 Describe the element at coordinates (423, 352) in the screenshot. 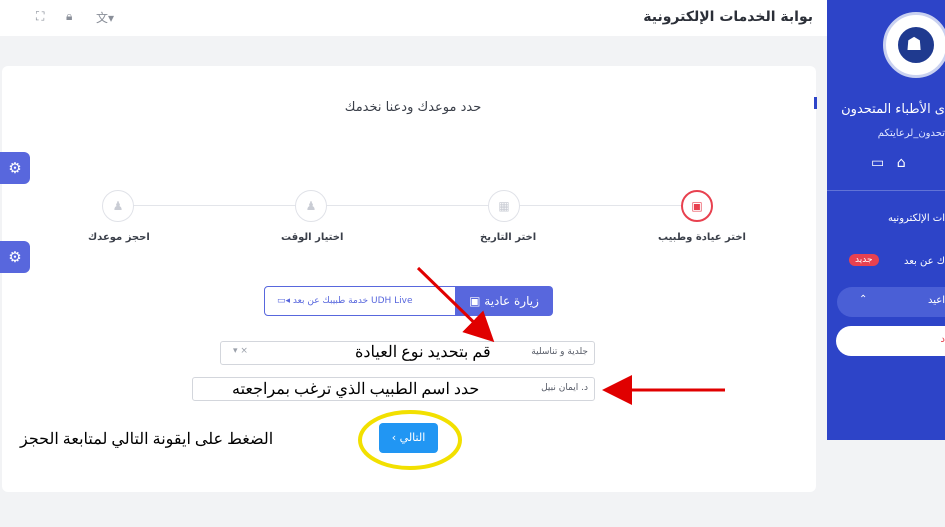

I see `annotation-clinic-note: قم بتحديد نوع العيادة` at that location.